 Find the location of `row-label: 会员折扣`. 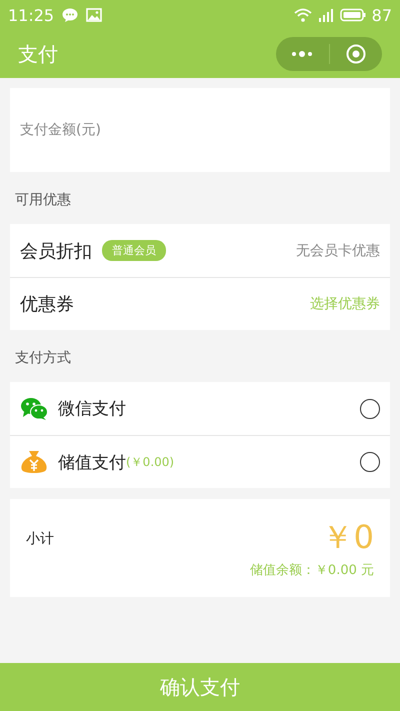

row-label: 会员折扣 is located at coordinates (56, 251).